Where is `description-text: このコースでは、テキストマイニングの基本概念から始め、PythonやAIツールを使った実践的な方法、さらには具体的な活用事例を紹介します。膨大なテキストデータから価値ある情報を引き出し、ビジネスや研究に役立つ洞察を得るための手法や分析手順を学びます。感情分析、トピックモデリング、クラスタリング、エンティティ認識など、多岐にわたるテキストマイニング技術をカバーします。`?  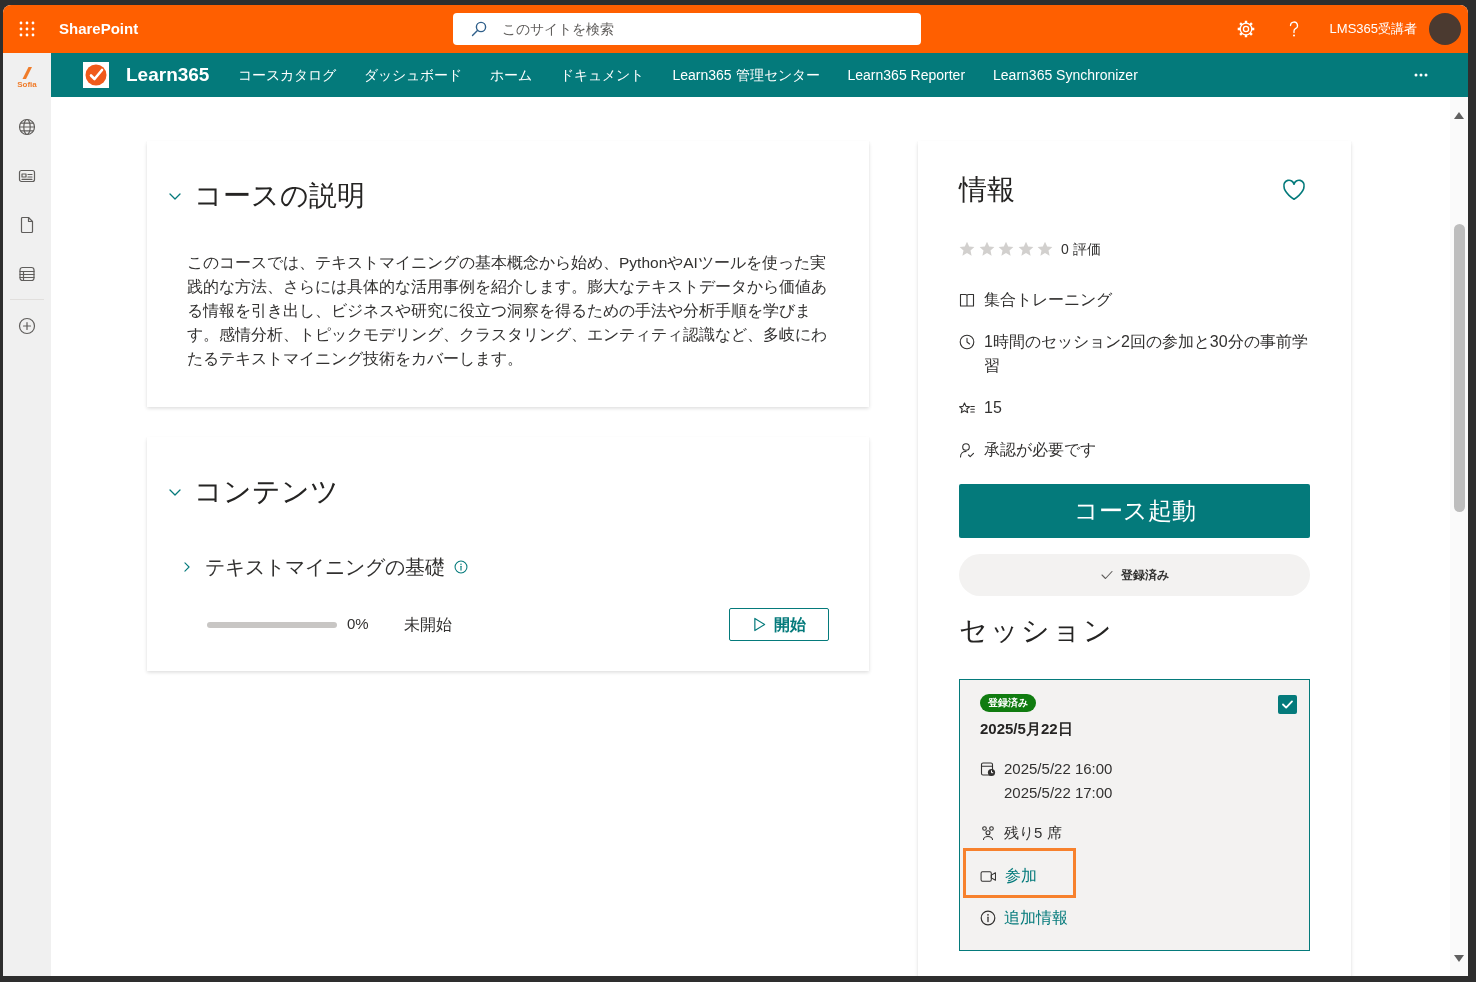 description-text: このコースでは、テキストマイニングの基本概念から始め、PythonやAIツールを使った実践的な方法、さらには具体的な活用事例を紹介します。膨大なテキストデータから価値ある情報を引き出し、ビジネスや研究に役立つ洞察を得るための手法や分析手順を学びます。感情分析、トピックモデリング、クラスタリング、エンティティ認識など、多岐にわたるテキストマイニング技術をカバーします。 is located at coordinates (507, 311).